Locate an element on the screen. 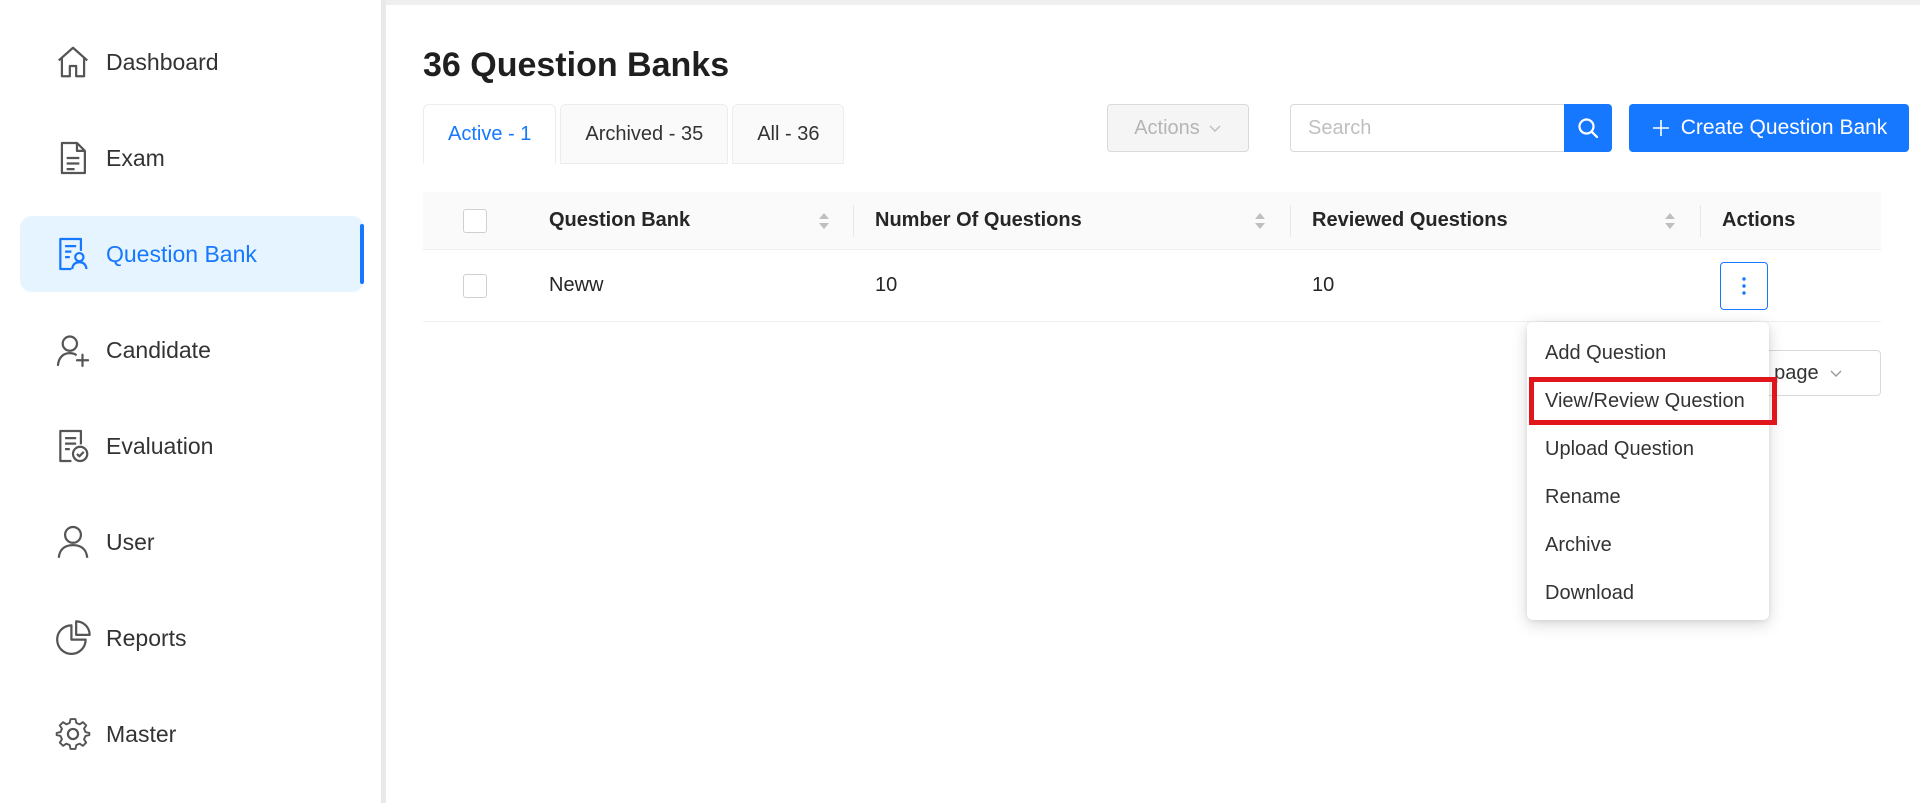 This screenshot has width=1920, height=803. cell-actions is located at coordinates (1744, 285).